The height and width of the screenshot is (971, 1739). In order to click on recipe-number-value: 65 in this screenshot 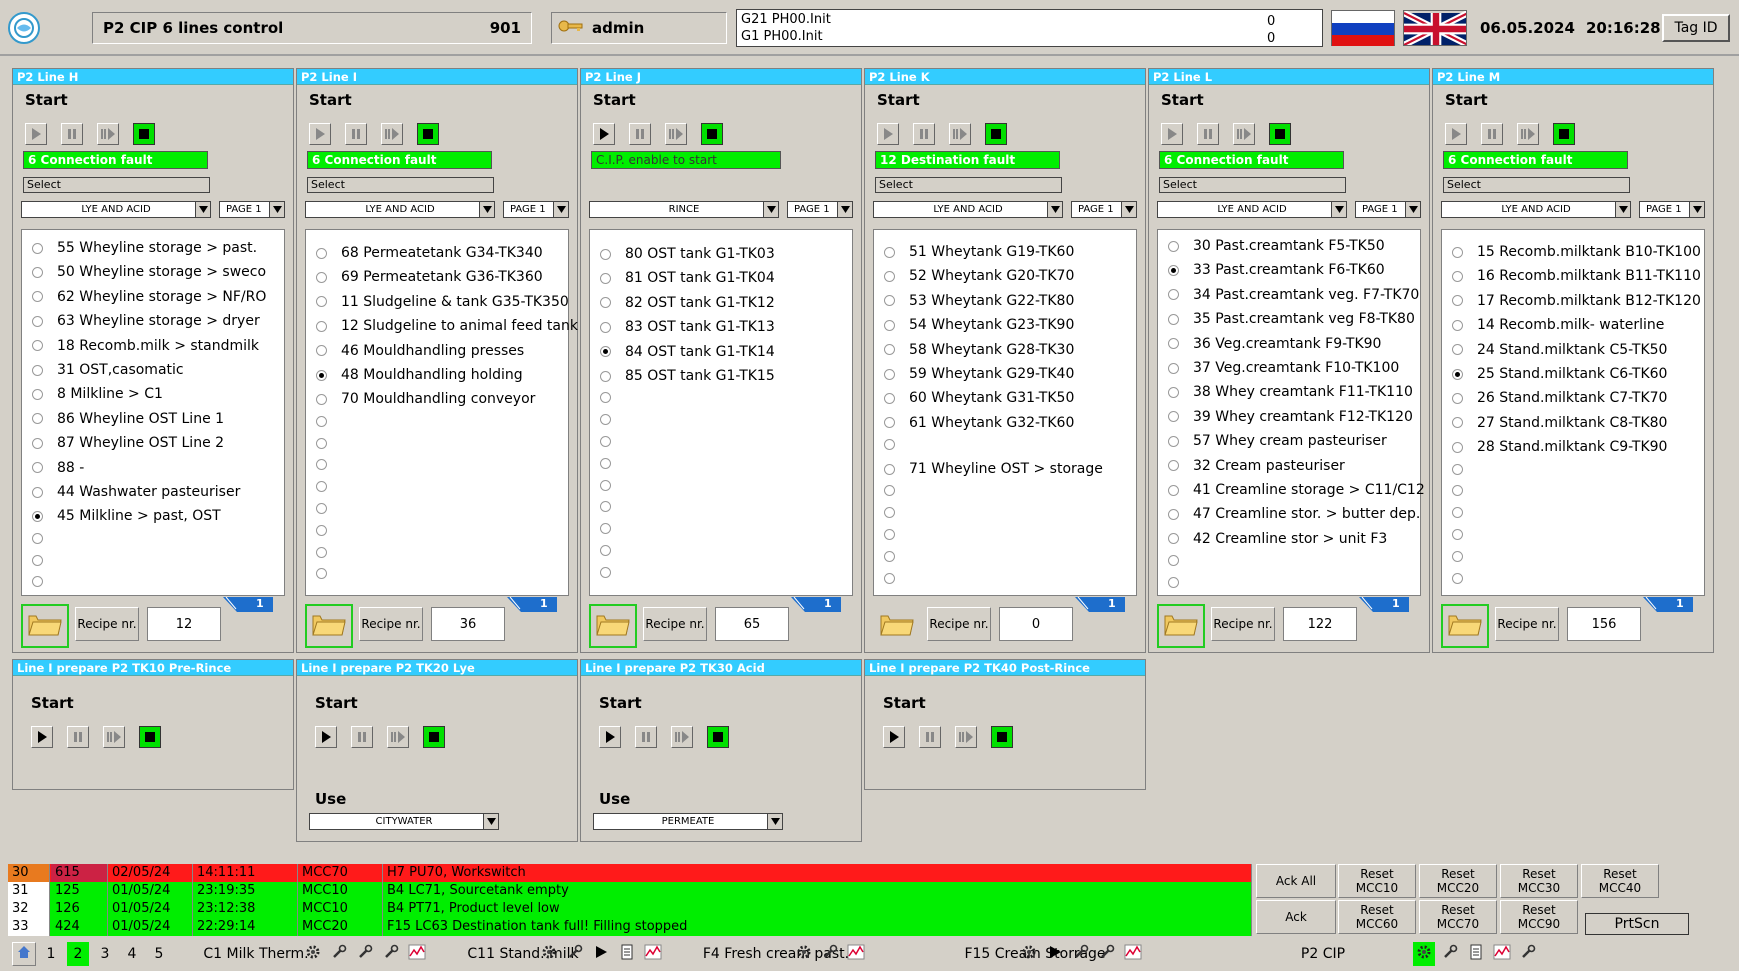, I will do `click(752, 624)`.